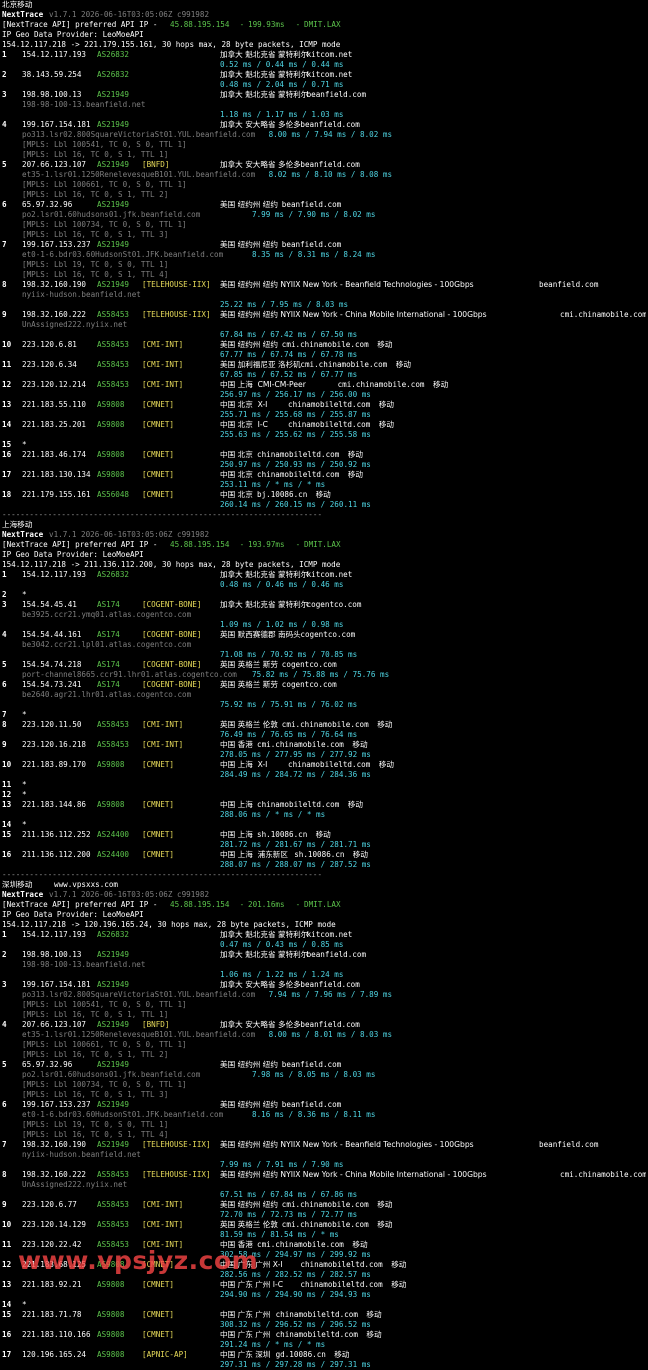 Image resolution: width=648 pixels, height=1370 pixels. I want to click on mpls-label: [MPLS: Lbl 16, TC 0, S 1, TTL 2], so click(324, 1055).